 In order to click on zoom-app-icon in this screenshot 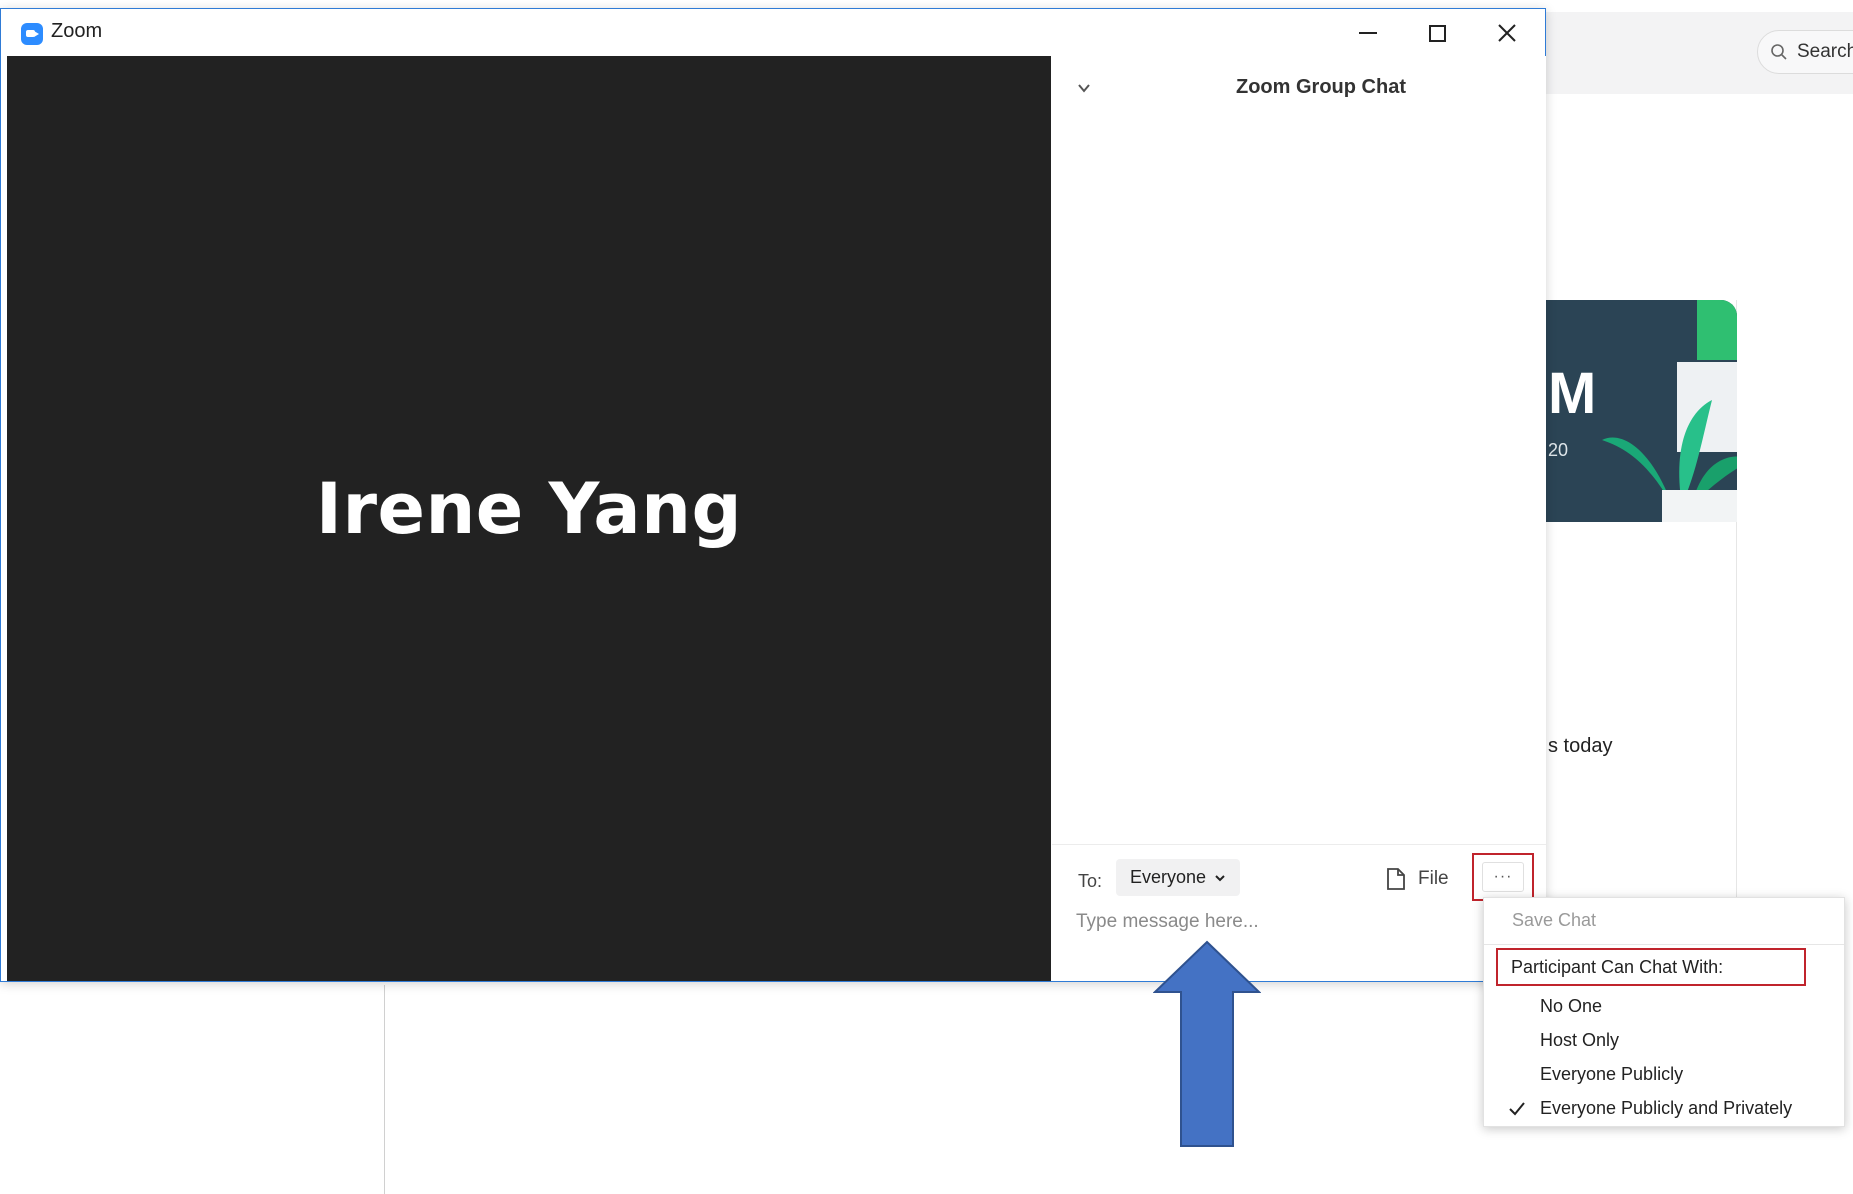, I will do `click(32, 34)`.